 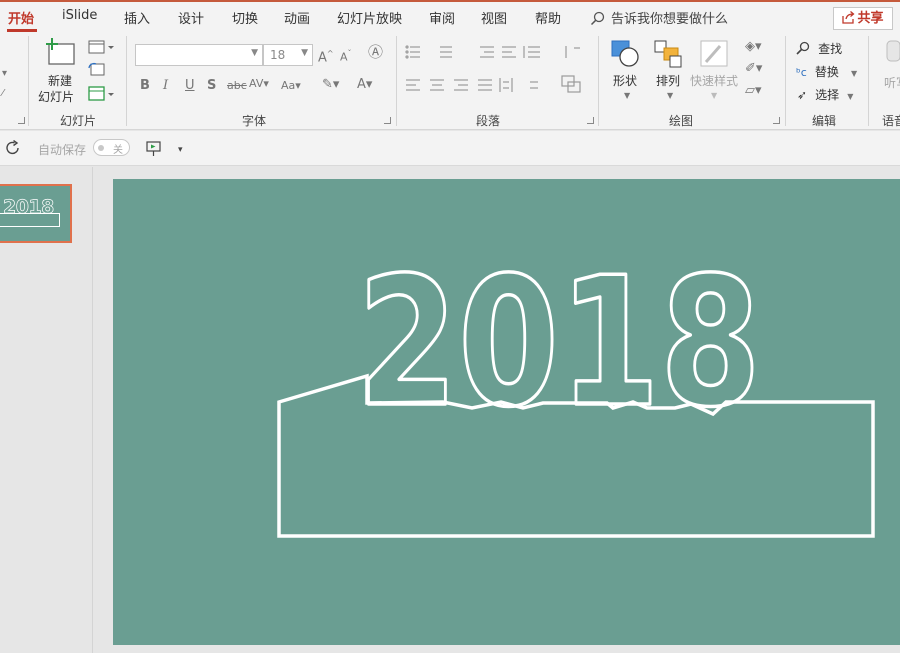 What do you see at coordinates (442, 17) in the screenshot?
I see `tab-review: 审阅` at bounding box center [442, 17].